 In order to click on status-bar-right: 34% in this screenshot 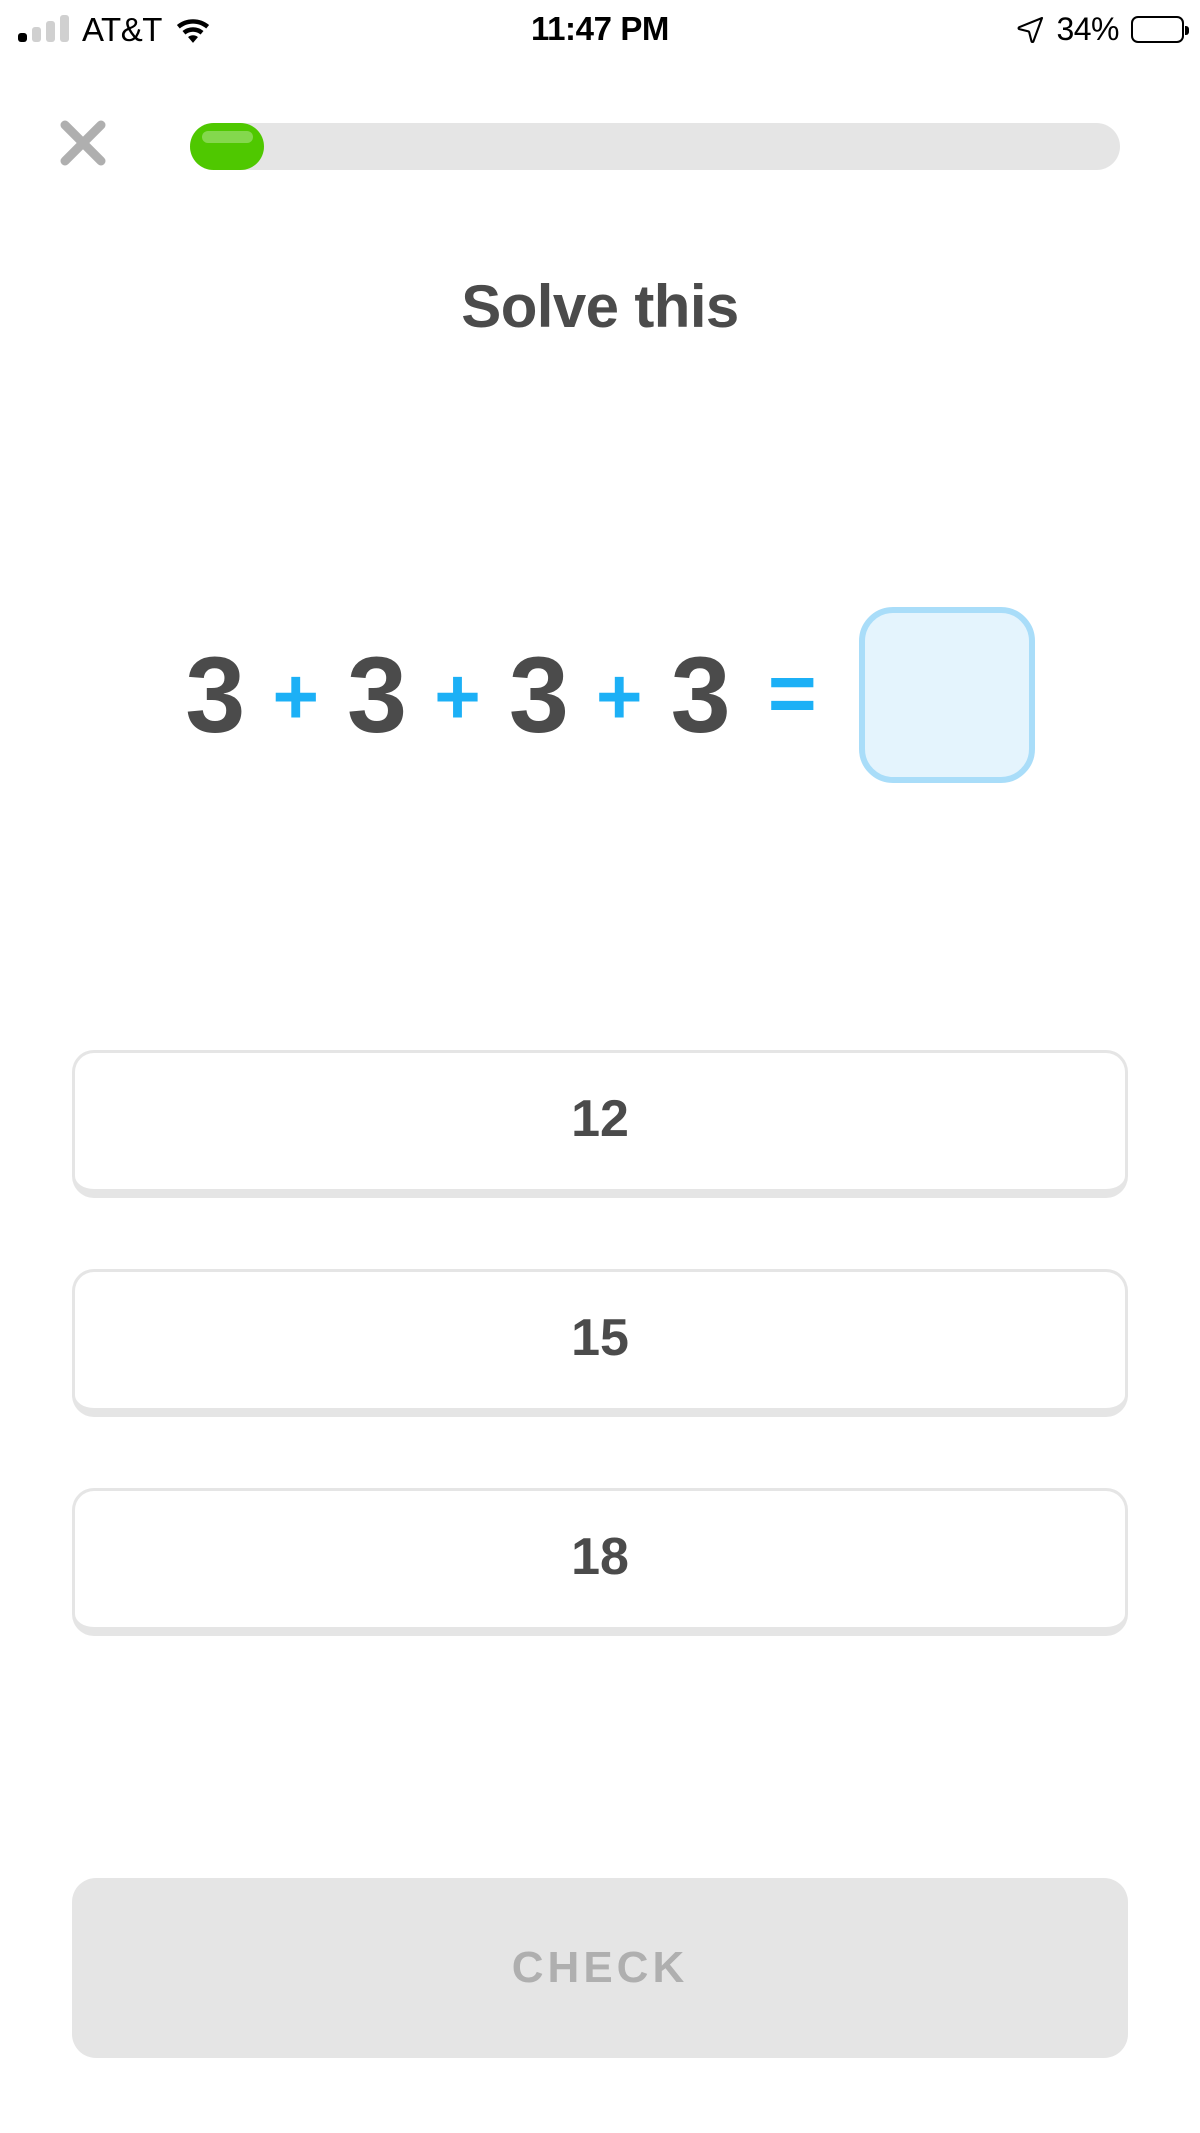, I will do `click(1103, 29)`.